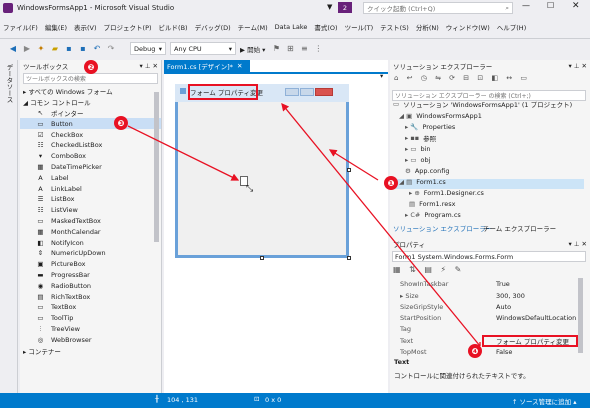 The height and width of the screenshot is (408, 590). I want to click on toolbox-item: ▭ MaskedTextBox, so click(90, 221).